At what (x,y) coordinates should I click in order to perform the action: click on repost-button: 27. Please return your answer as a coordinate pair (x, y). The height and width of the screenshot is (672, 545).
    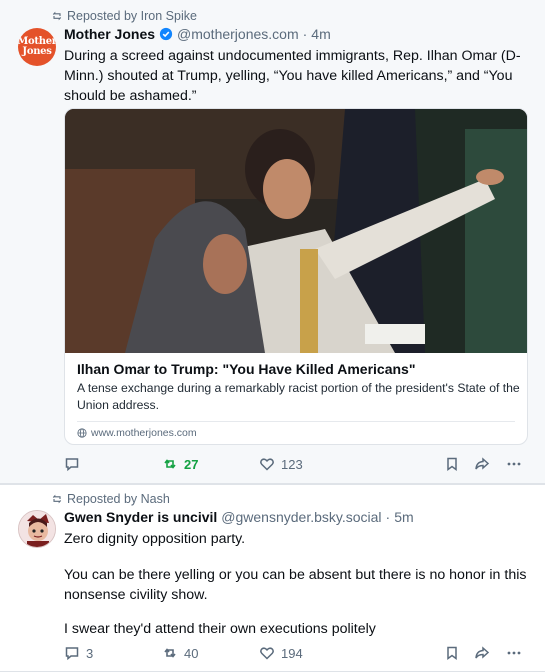
    Looking at the image, I should click on (180, 464).